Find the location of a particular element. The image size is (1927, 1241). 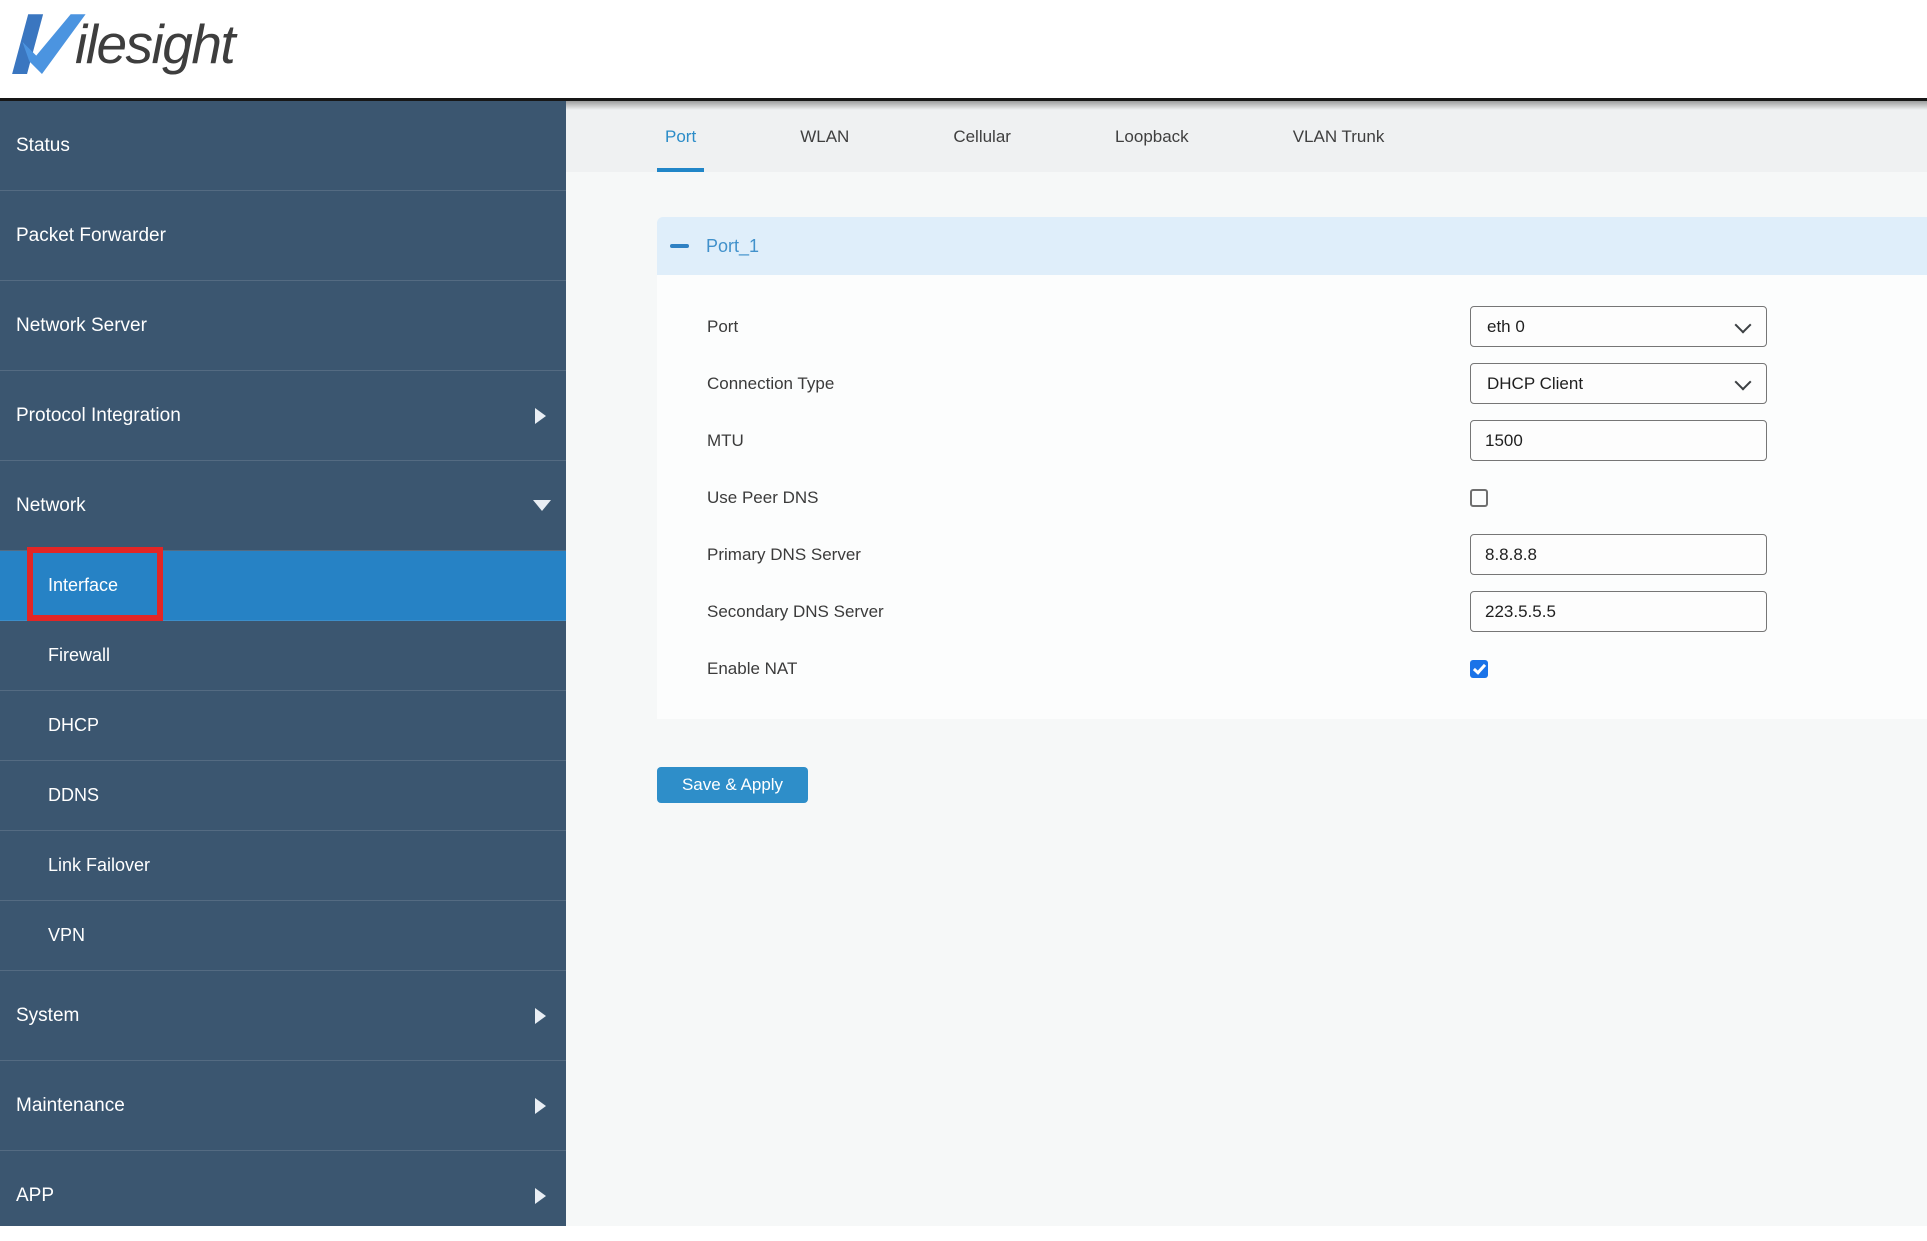

sidebar-item-interface: Interface is located at coordinates (283, 586).